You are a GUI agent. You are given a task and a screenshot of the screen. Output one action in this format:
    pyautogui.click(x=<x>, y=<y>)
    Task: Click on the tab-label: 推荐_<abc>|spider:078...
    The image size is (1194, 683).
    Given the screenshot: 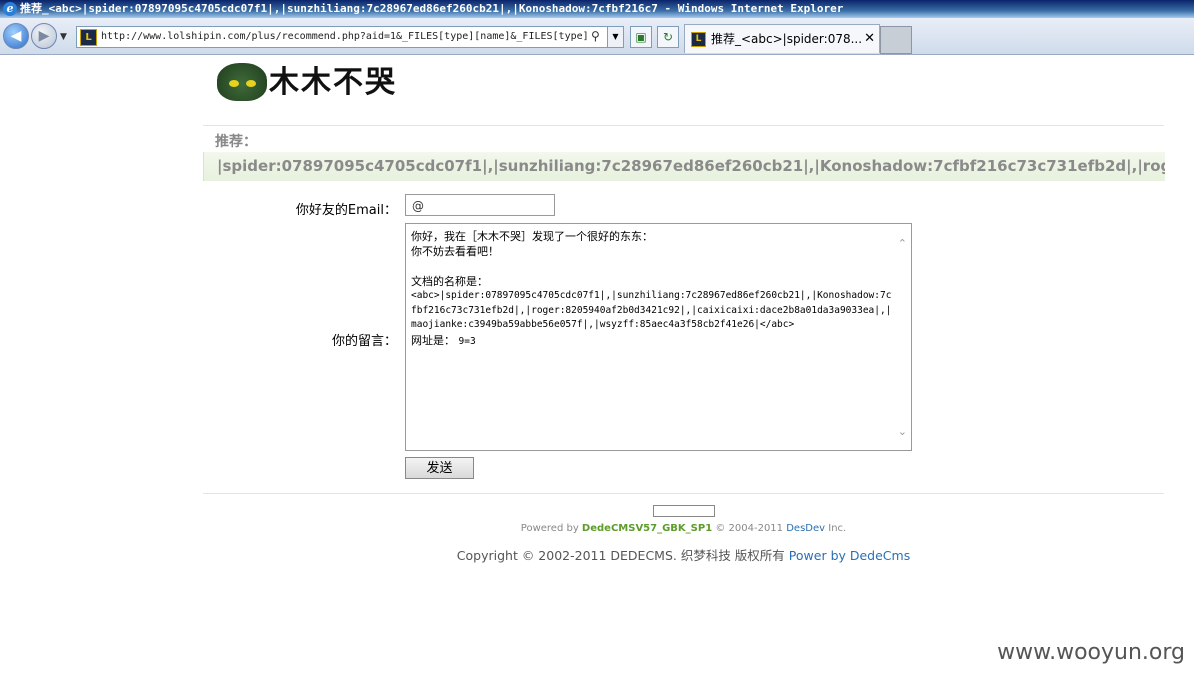 What is the action you would take?
    pyautogui.click(x=786, y=39)
    